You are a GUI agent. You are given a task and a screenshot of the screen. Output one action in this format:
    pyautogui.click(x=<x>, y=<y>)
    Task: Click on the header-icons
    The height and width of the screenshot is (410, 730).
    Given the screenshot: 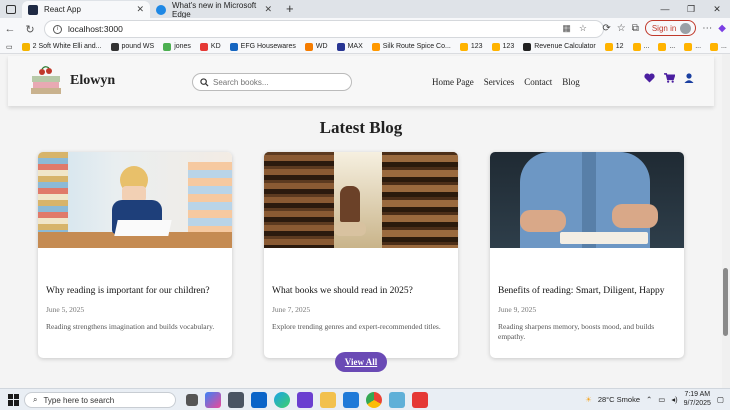 What is the action you would take?
    pyautogui.click(x=669, y=78)
    